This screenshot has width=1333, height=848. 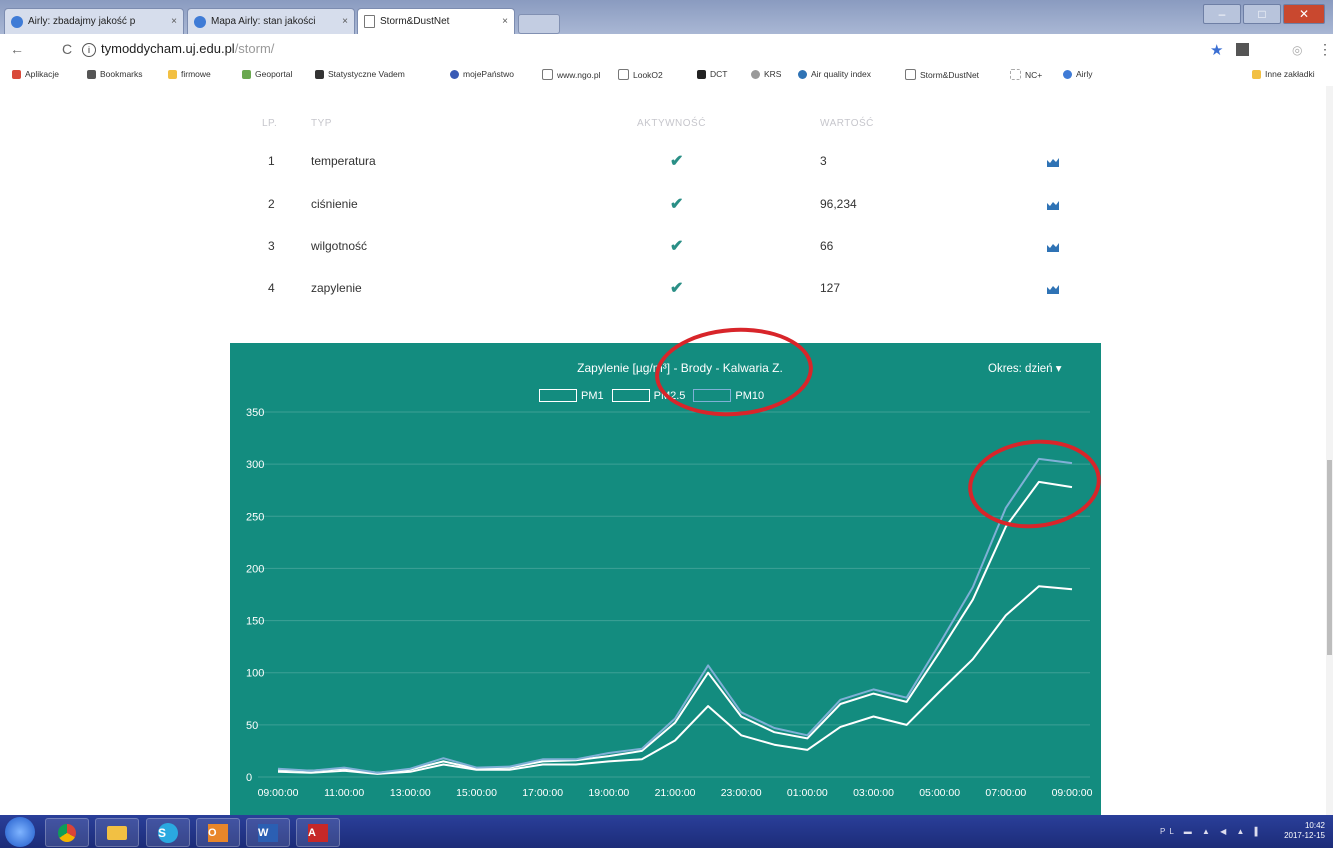 I want to click on bookmark-firmowe: firmowe, so click(x=189, y=74).